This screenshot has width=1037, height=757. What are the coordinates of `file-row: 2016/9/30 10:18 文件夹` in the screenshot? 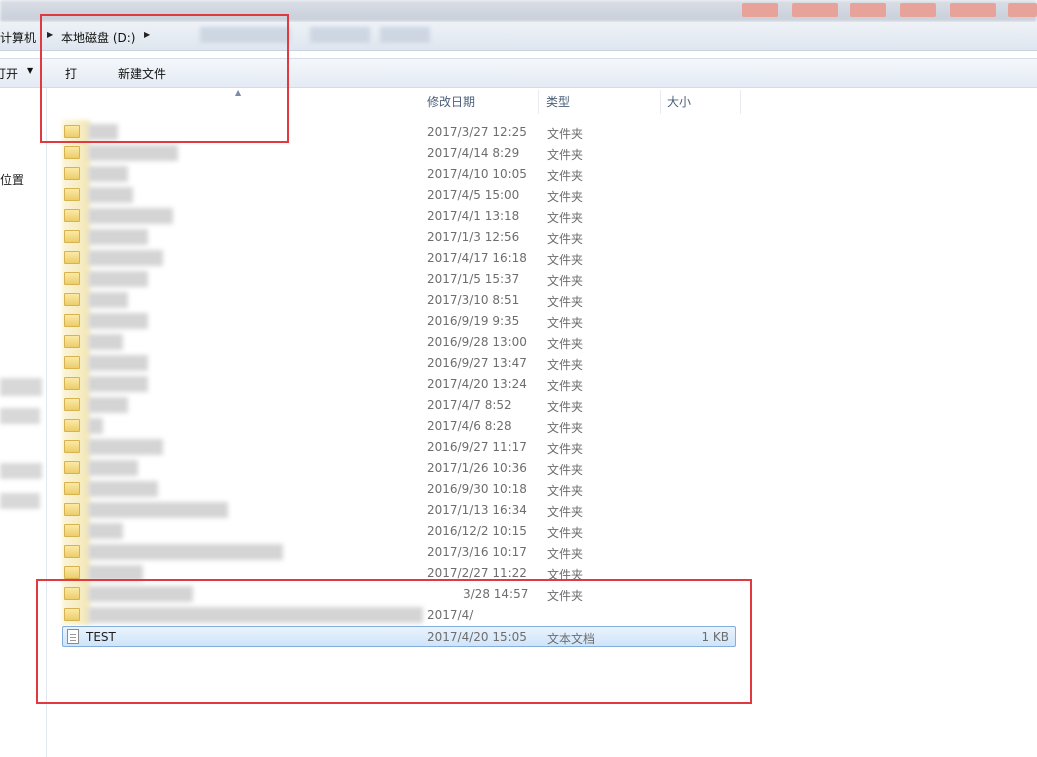 It's located at (399, 489).